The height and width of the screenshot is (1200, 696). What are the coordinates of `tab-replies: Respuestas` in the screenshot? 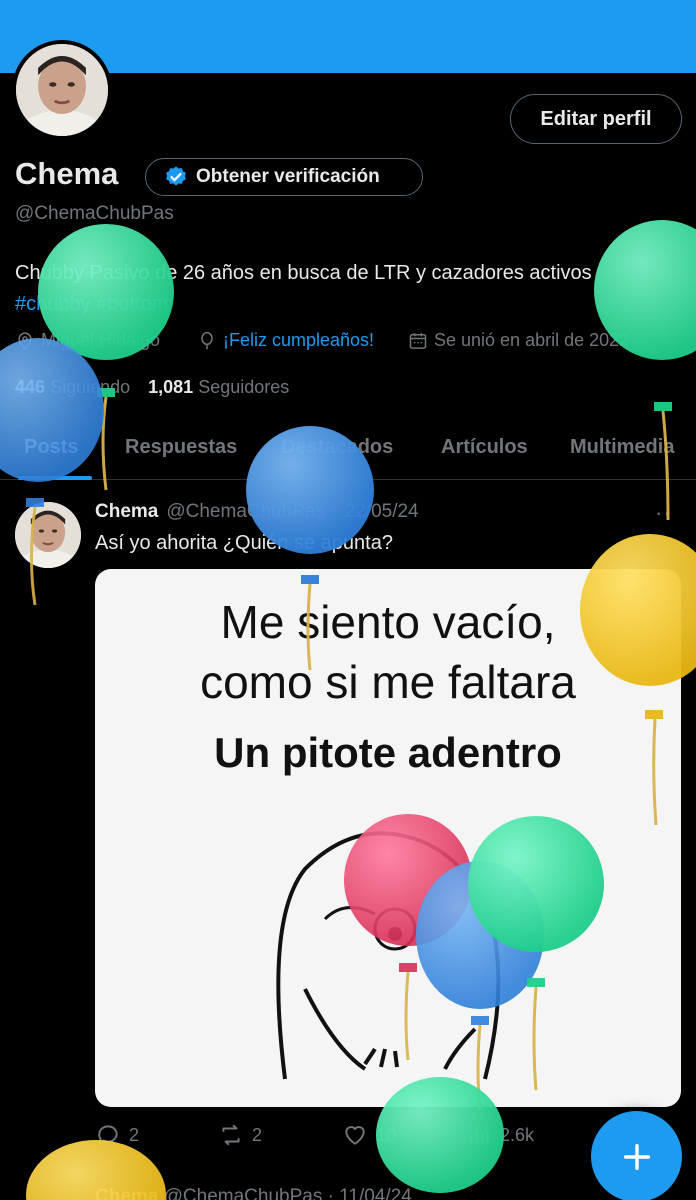 It's located at (181, 447).